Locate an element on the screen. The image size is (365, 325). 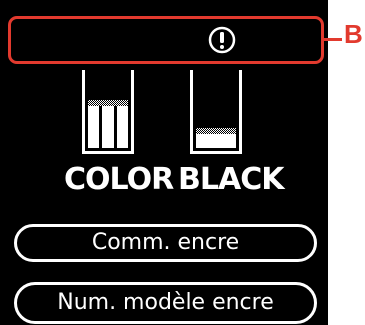
callout-label-b: B is located at coordinates (353, 34).